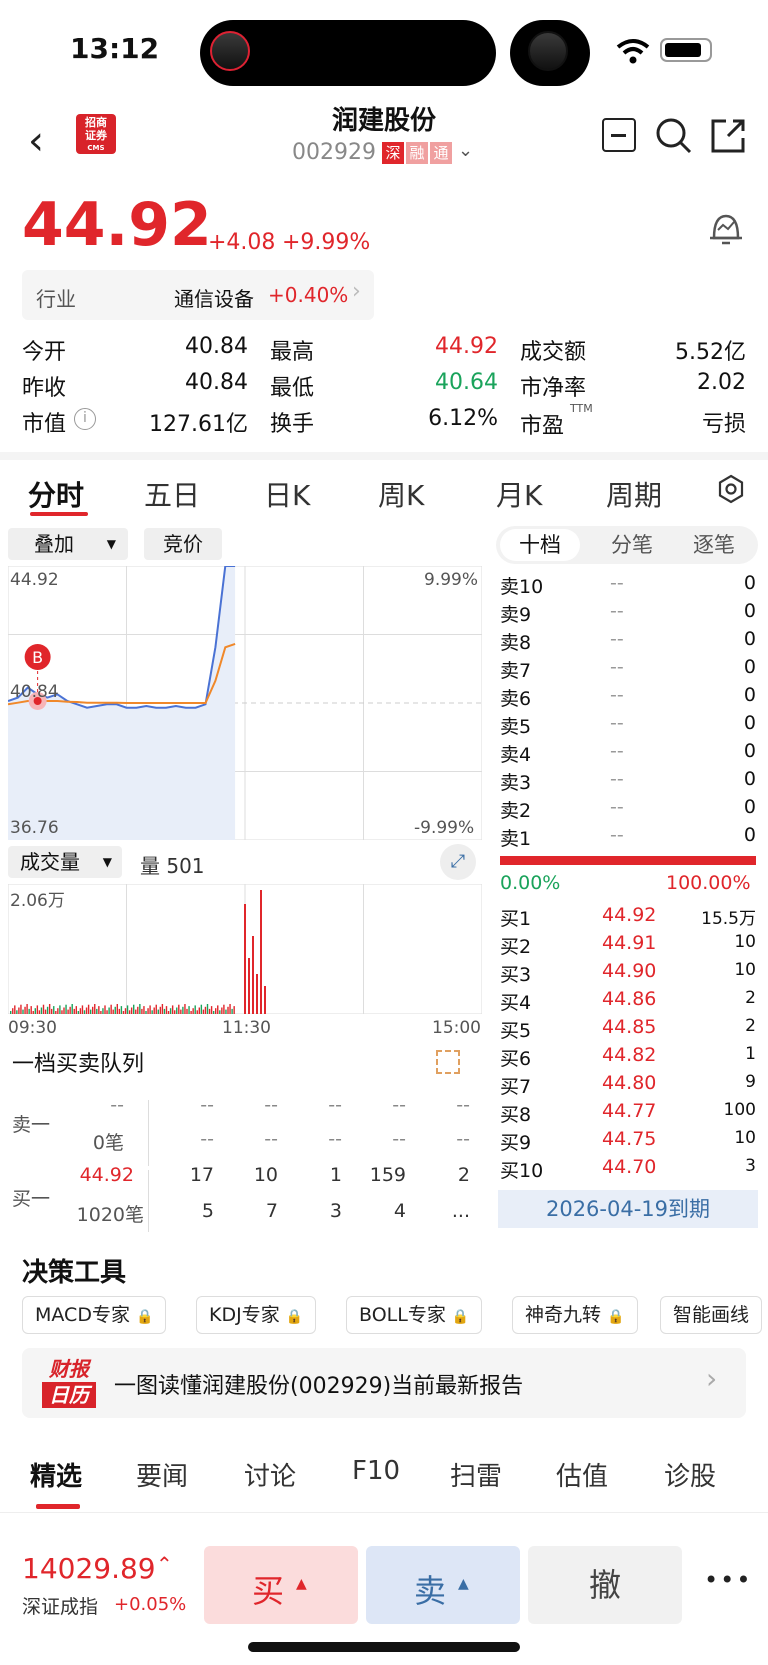  I want to click on bid-row: 买6 44.82 1, so click(628, 1058).